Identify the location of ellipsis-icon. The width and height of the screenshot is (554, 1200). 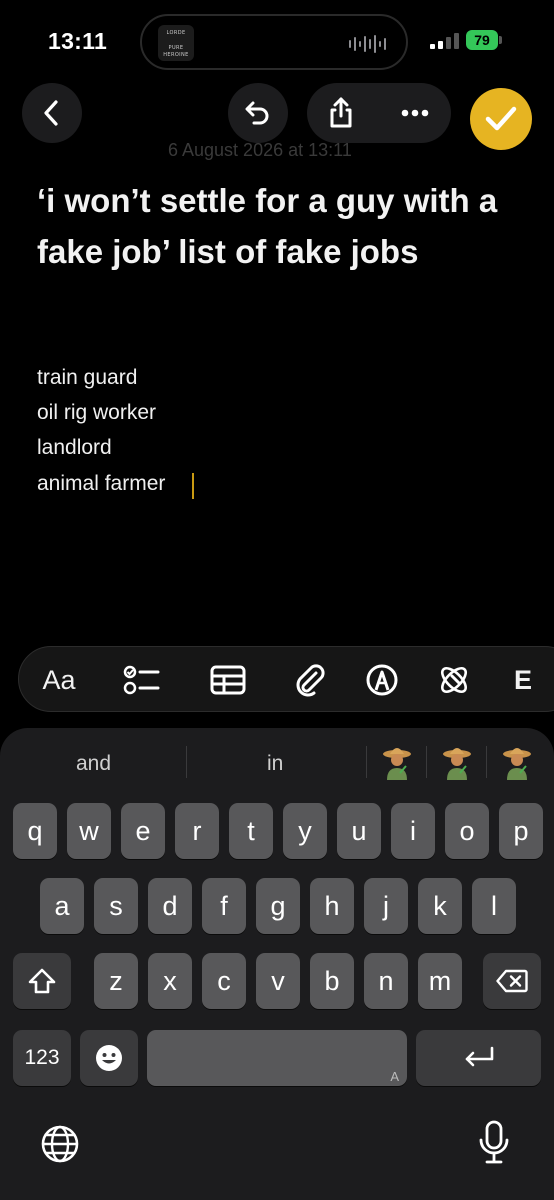
(415, 113).